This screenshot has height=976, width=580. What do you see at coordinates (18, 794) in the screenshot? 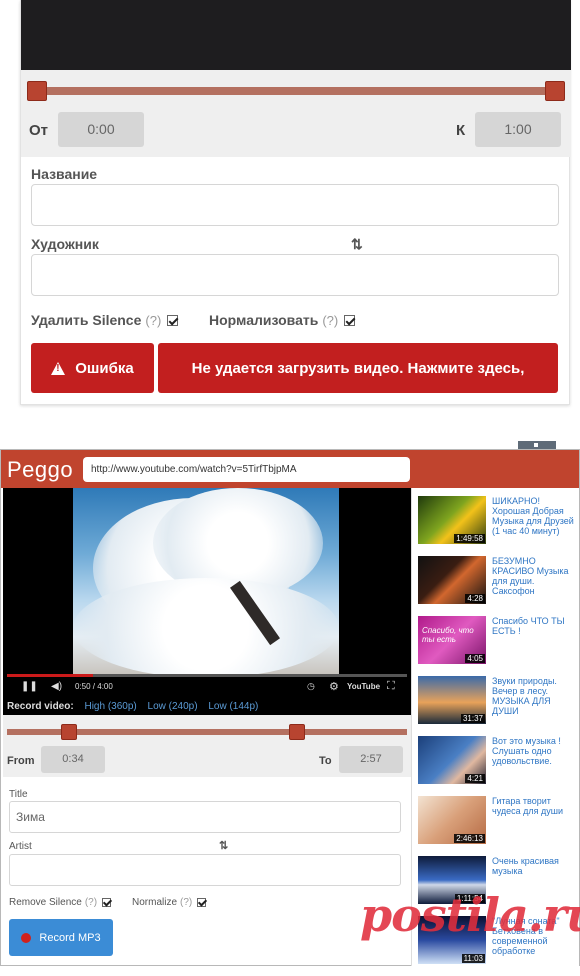
I see `peggo-title-label: Title` at bounding box center [18, 794].